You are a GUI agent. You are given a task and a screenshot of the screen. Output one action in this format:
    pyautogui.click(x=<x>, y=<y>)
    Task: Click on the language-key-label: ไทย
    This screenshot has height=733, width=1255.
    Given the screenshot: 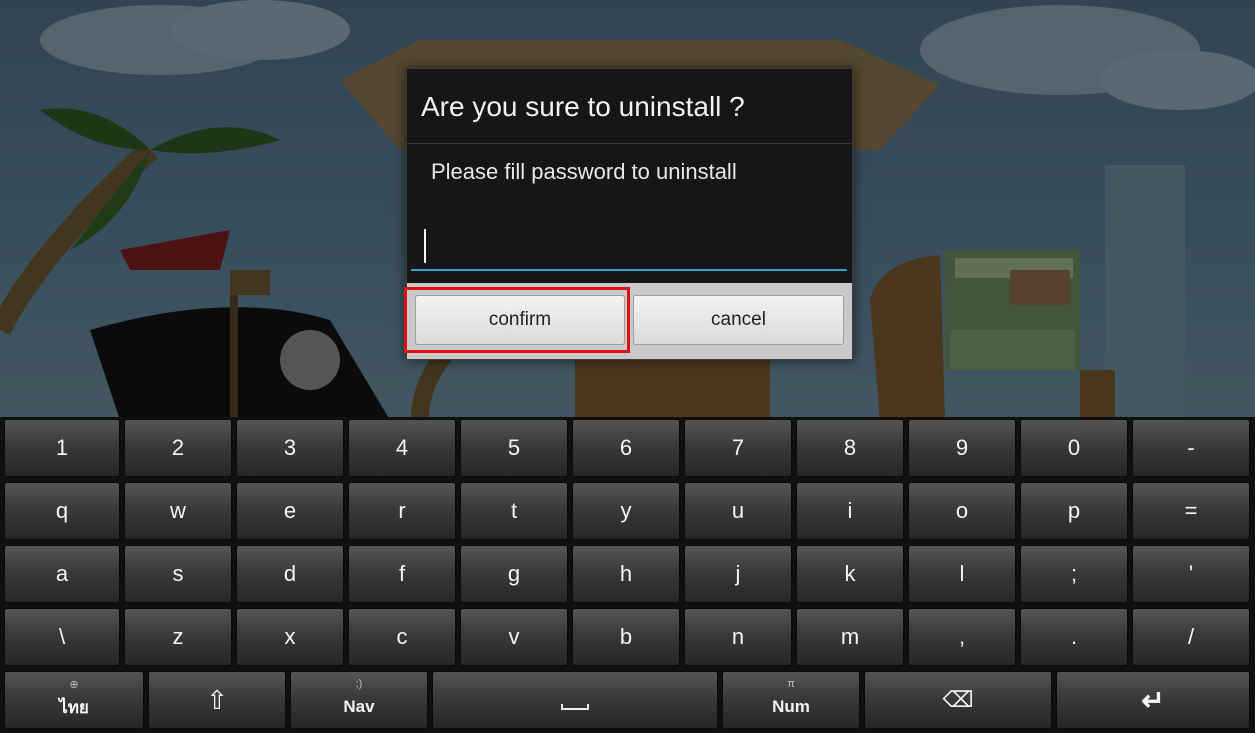 What is the action you would take?
    pyautogui.click(x=74, y=707)
    